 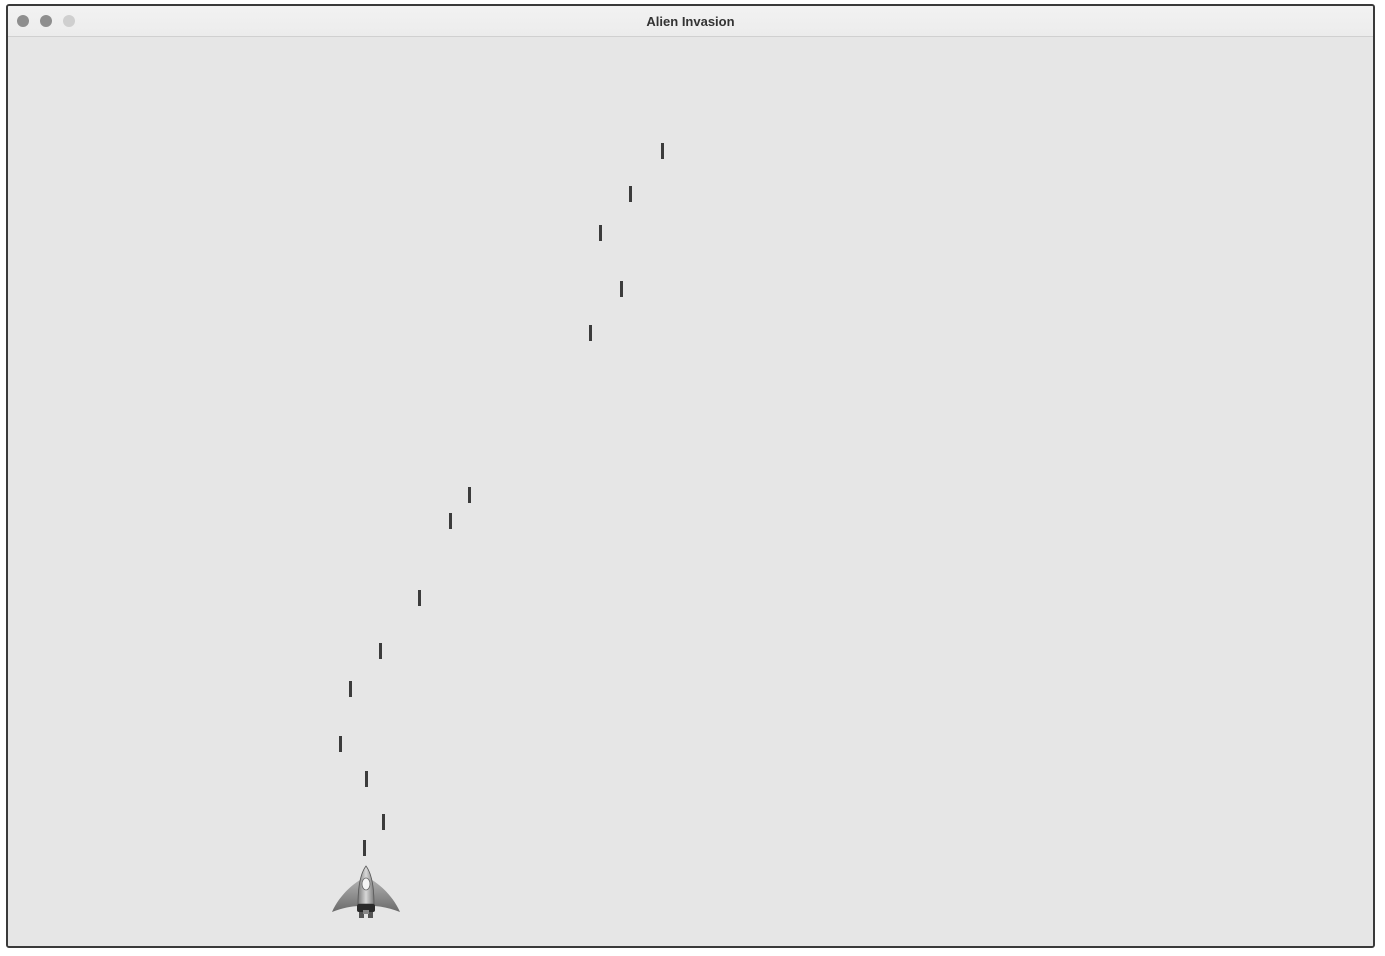 I want to click on title-bar: Alien Invasion, so click(x=690, y=21).